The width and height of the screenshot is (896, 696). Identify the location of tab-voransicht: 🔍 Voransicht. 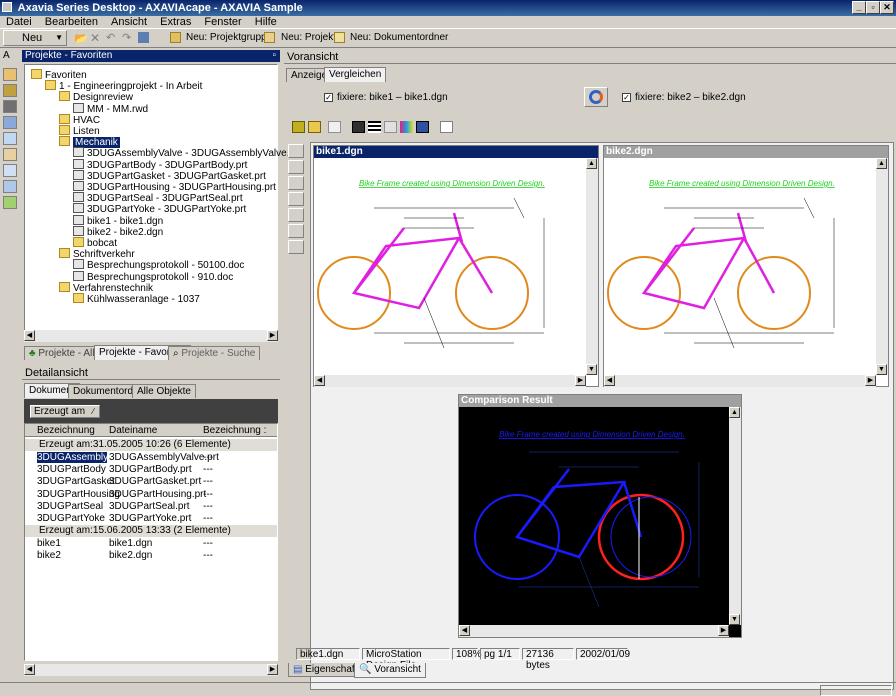
(390, 670).